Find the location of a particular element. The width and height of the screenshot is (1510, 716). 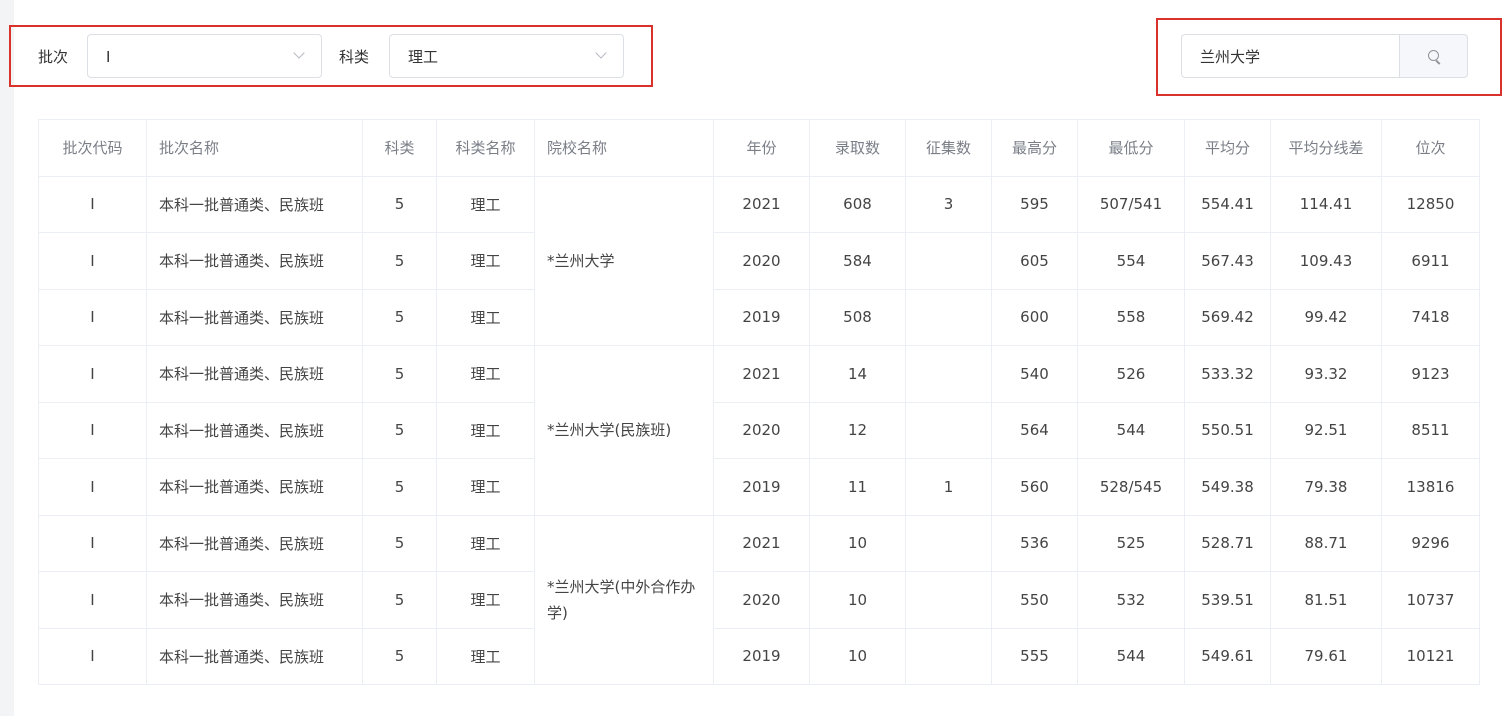

cell-avg-diff: 109.43 is located at coordinates (1326, 261).